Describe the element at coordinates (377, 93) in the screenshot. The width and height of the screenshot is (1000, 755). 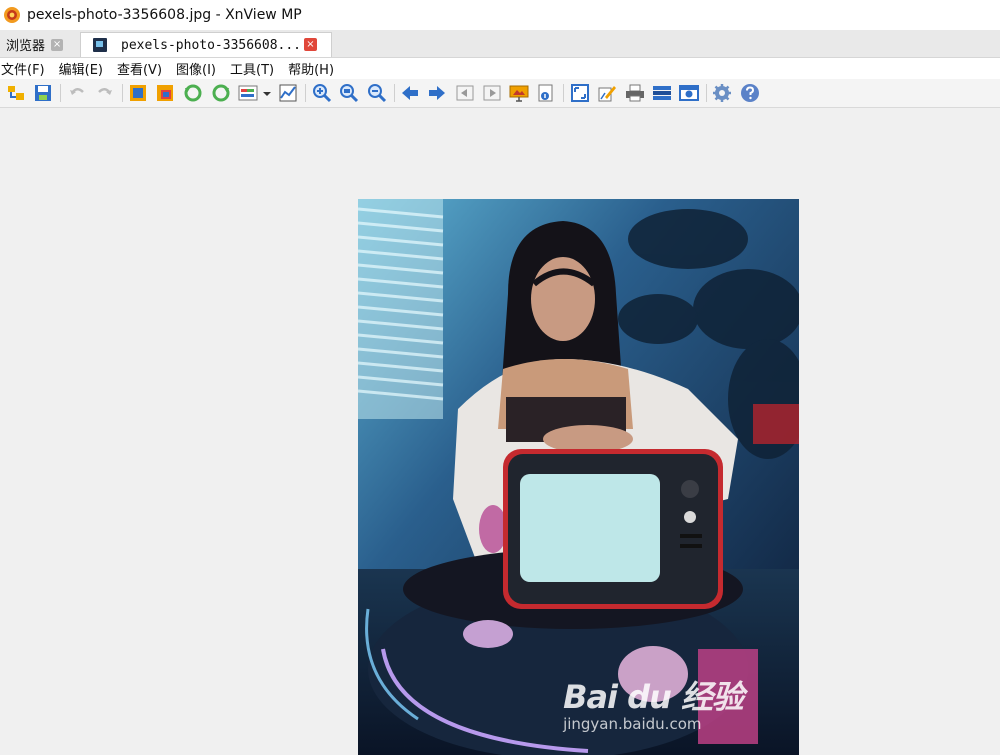
I see `zoom-out-icon` at that location.